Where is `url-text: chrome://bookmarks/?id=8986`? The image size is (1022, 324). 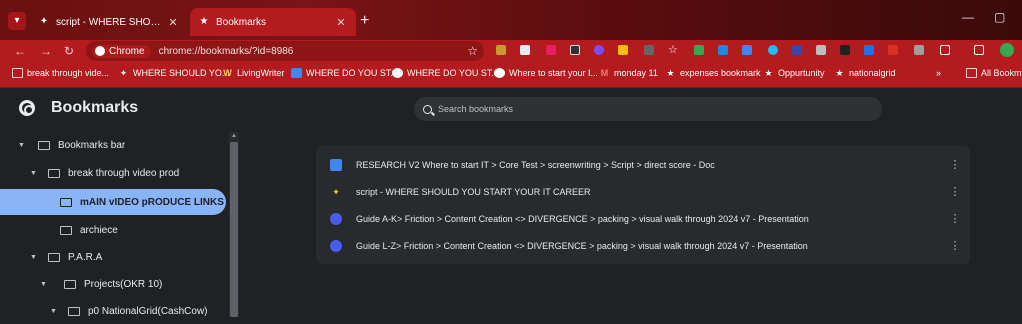
url-text: chrome://bookmarks/?id=8986 is located at coordinates (226, 51).